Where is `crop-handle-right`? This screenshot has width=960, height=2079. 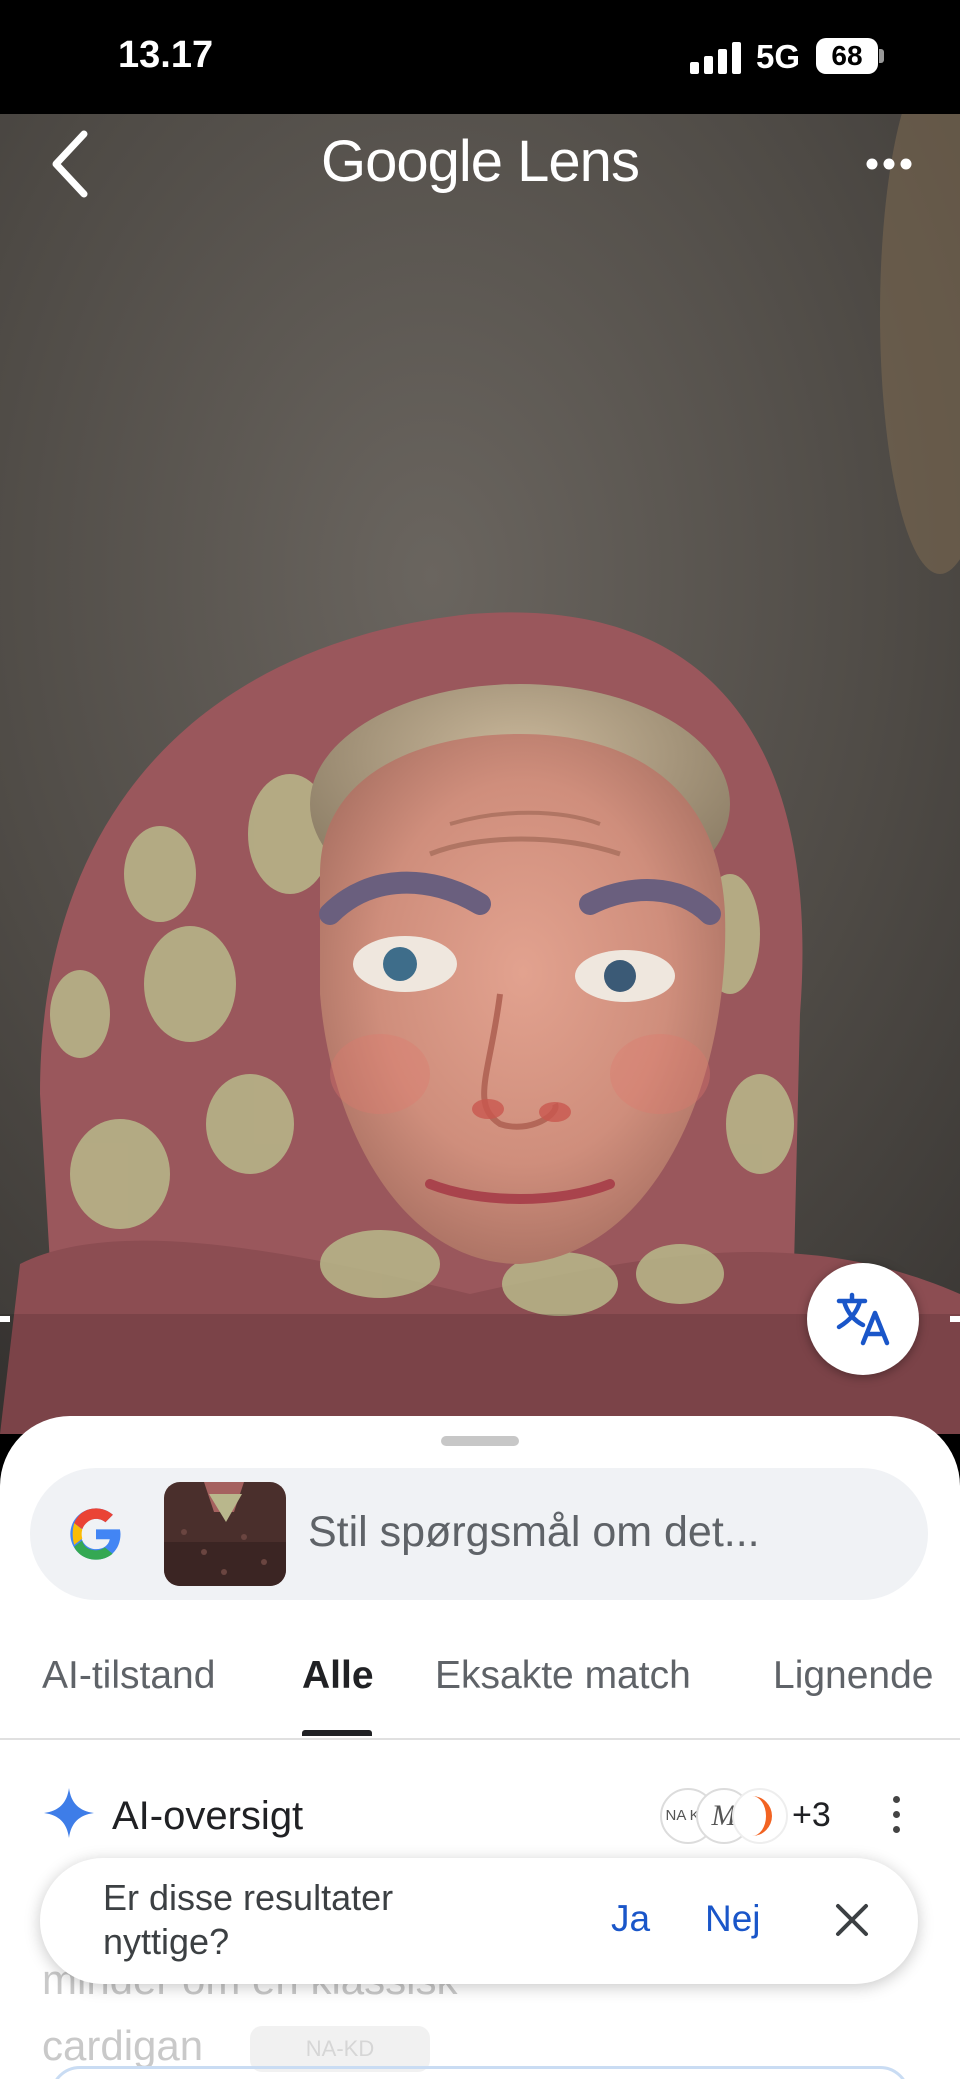
crop-handle-right is located at coordinates (955, 1319).